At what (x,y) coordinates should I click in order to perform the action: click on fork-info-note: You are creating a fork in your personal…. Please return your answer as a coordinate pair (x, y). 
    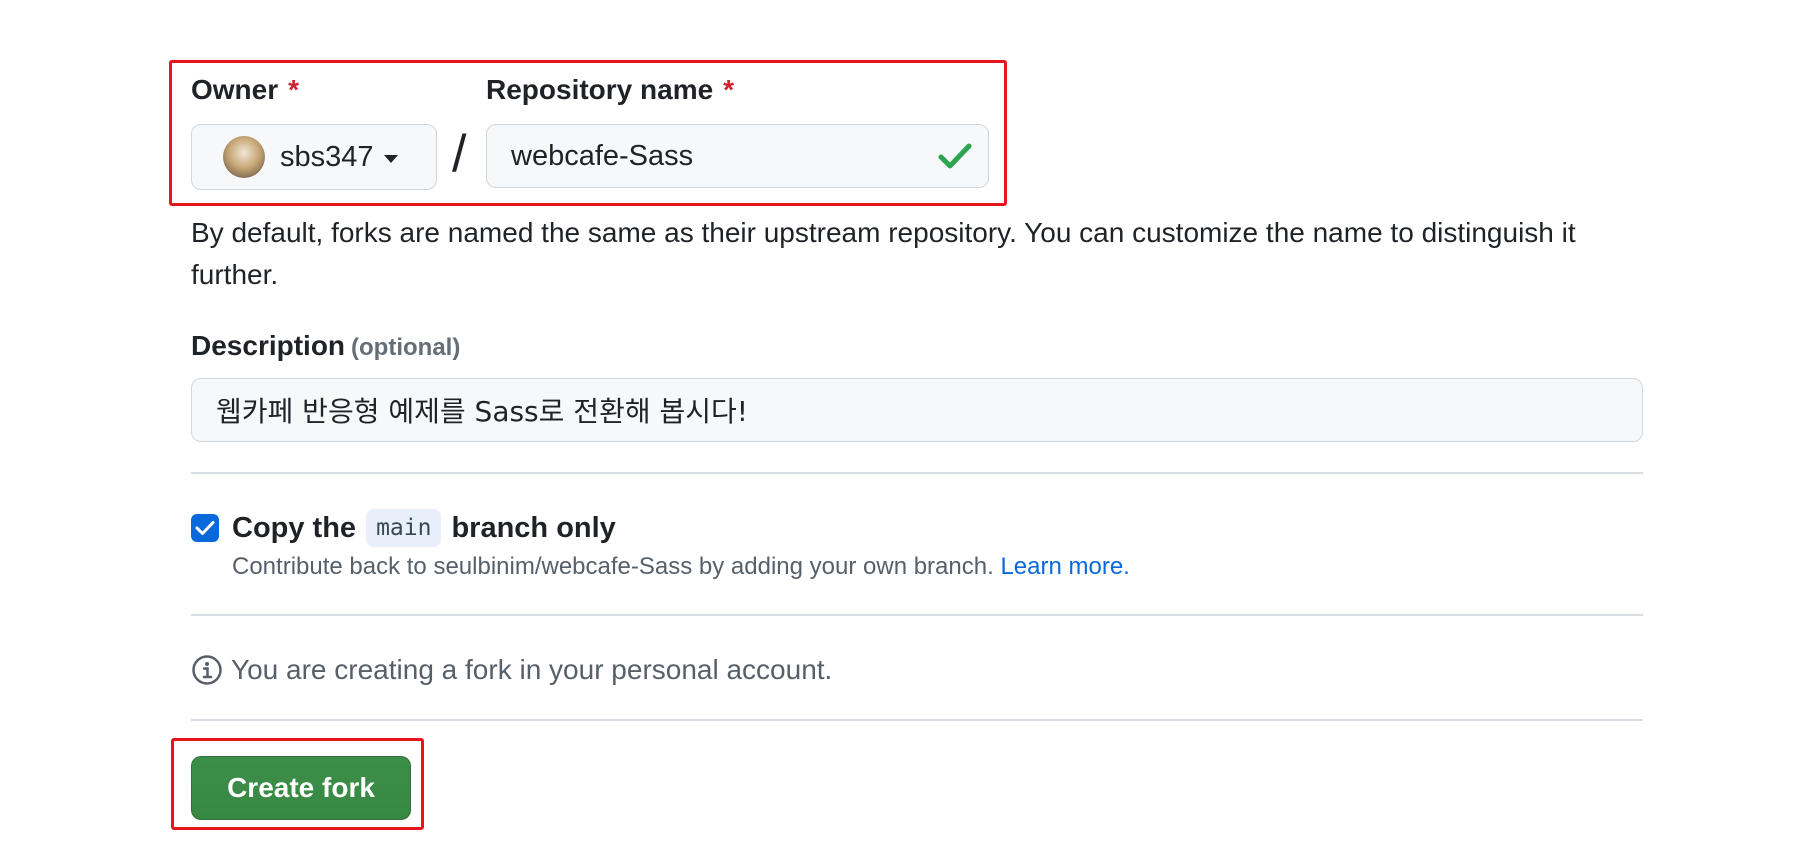
    Looking at the image, I should click on (511, 670).